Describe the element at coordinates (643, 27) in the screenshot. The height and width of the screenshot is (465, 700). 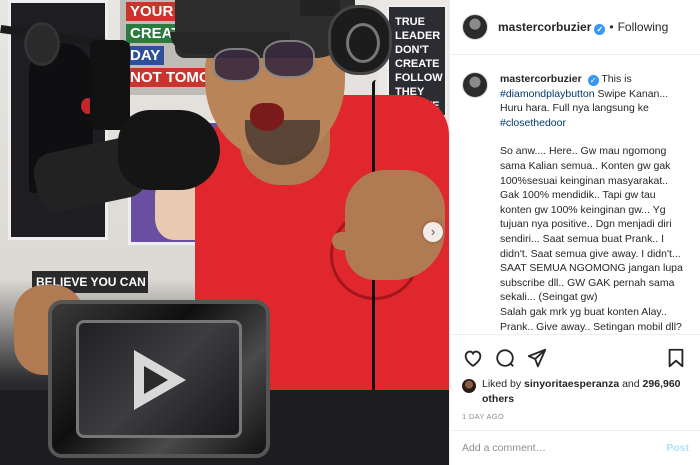
I see `following-button: Following` at that location.